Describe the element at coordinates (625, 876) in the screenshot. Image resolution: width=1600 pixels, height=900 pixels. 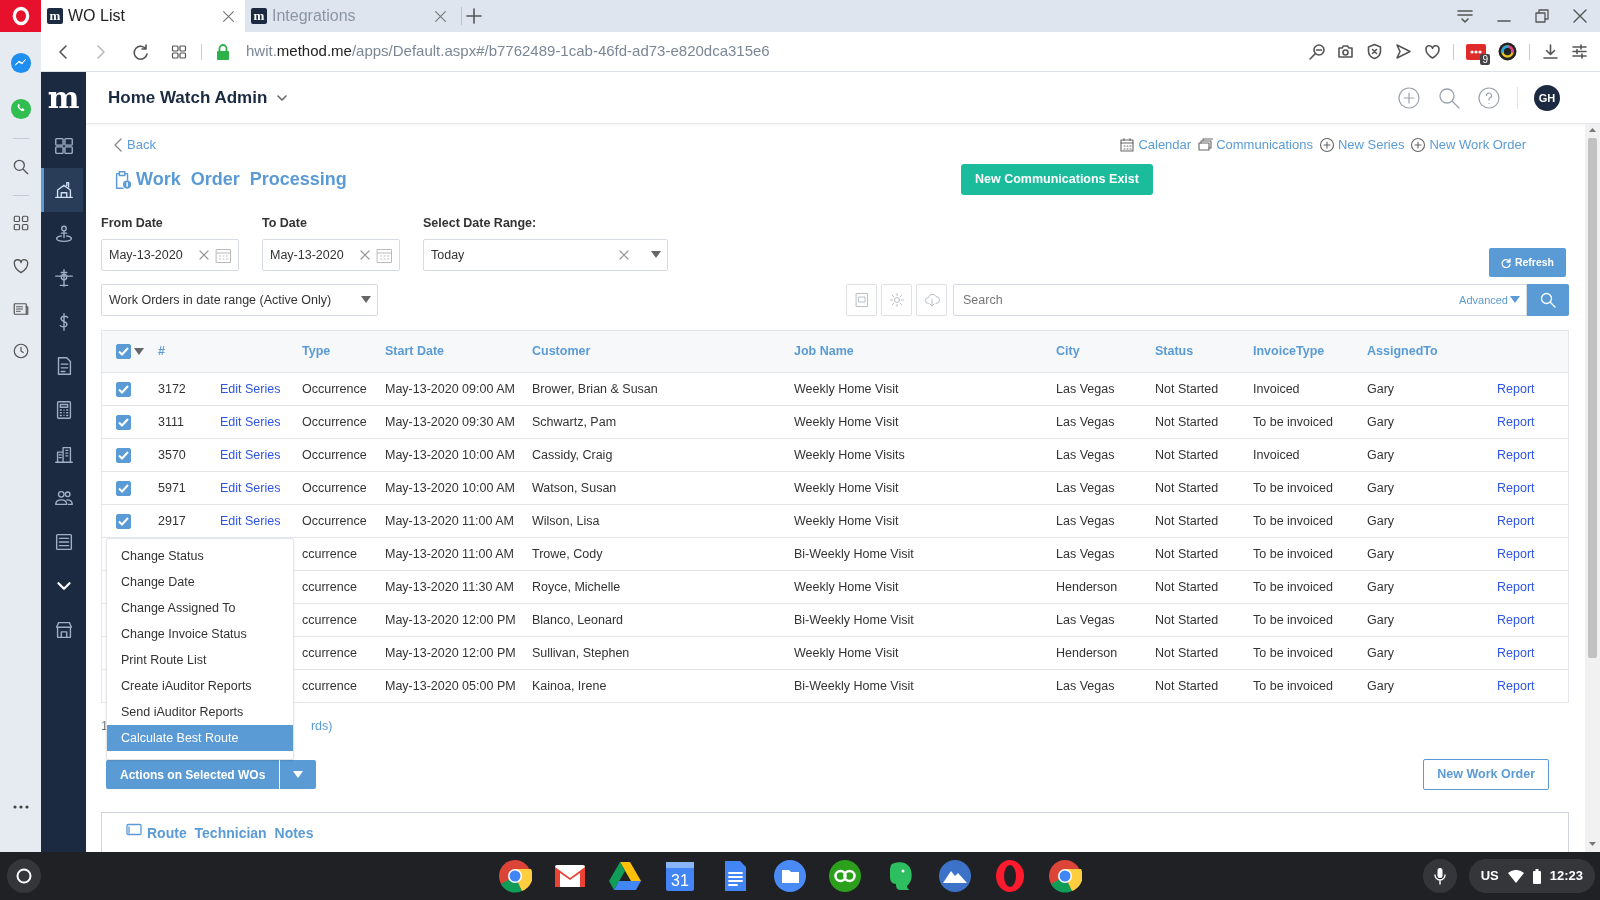
I see `triangle-icon` at that location.